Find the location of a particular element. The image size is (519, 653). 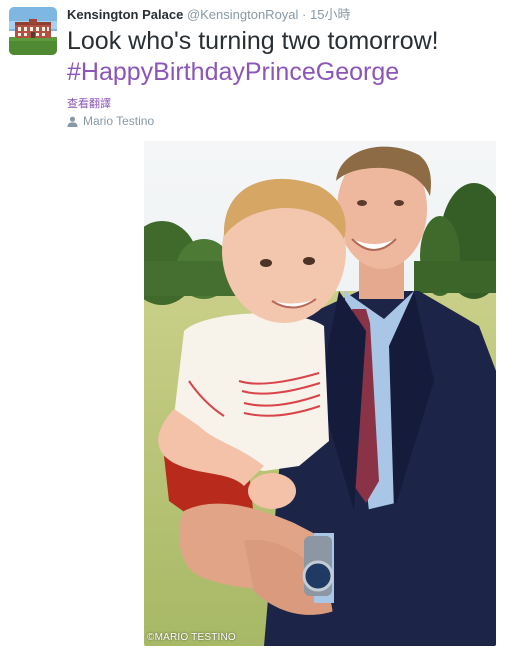

photo-credit: Mario Testino is located at coordinates (110, 121).